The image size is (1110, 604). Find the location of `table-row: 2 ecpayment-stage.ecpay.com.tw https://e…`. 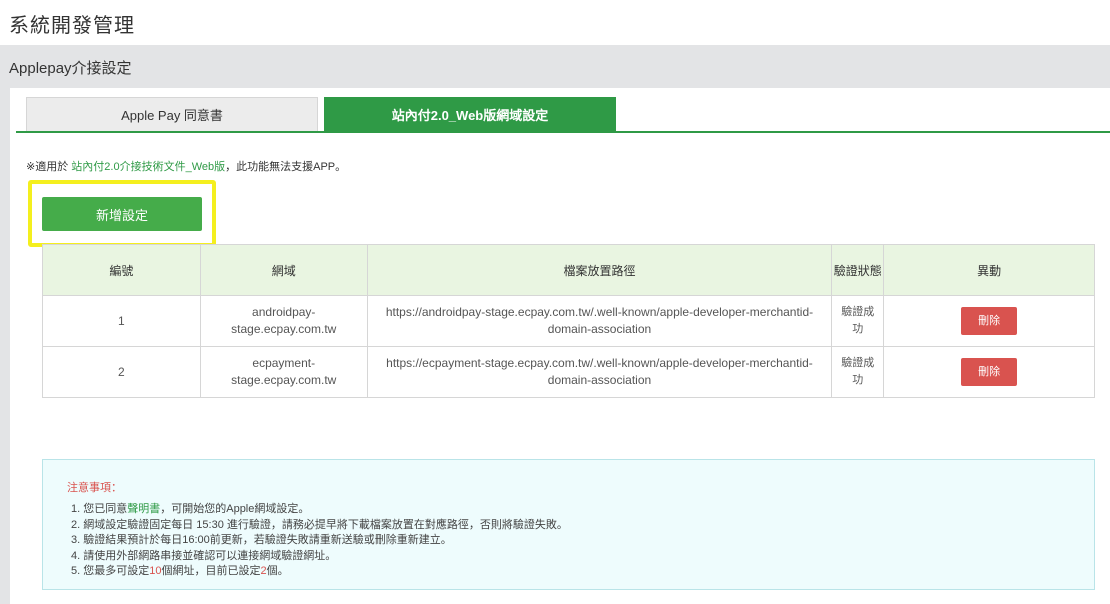

table-row: 2 ecpayment-stage.ecpay.com.tw https://e… is located at coordinates (568, 372).